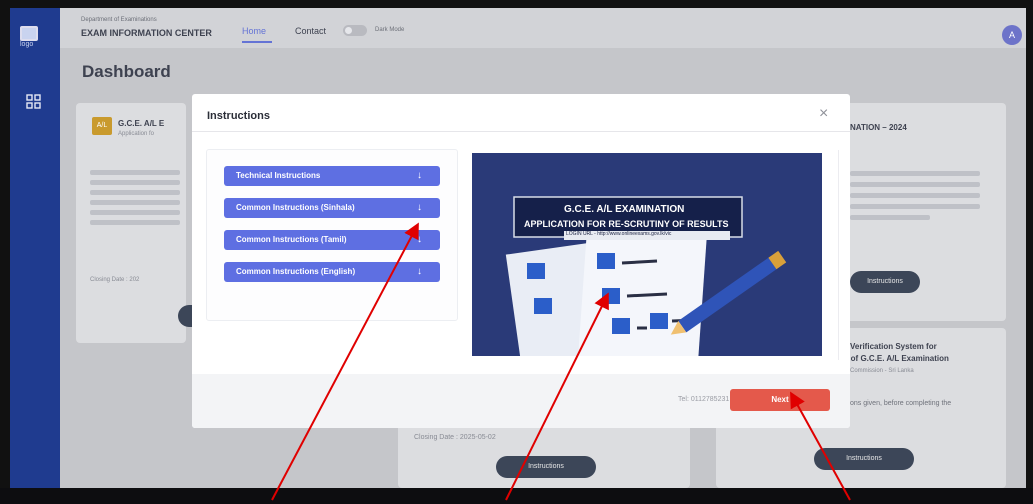 Image resolution: width=1033 pixels, height=504 pixels. What do you see at coordinates (557, 396) in the screenshot?
I see `arrow-to-image-icon` at bounding box center [557, 396].